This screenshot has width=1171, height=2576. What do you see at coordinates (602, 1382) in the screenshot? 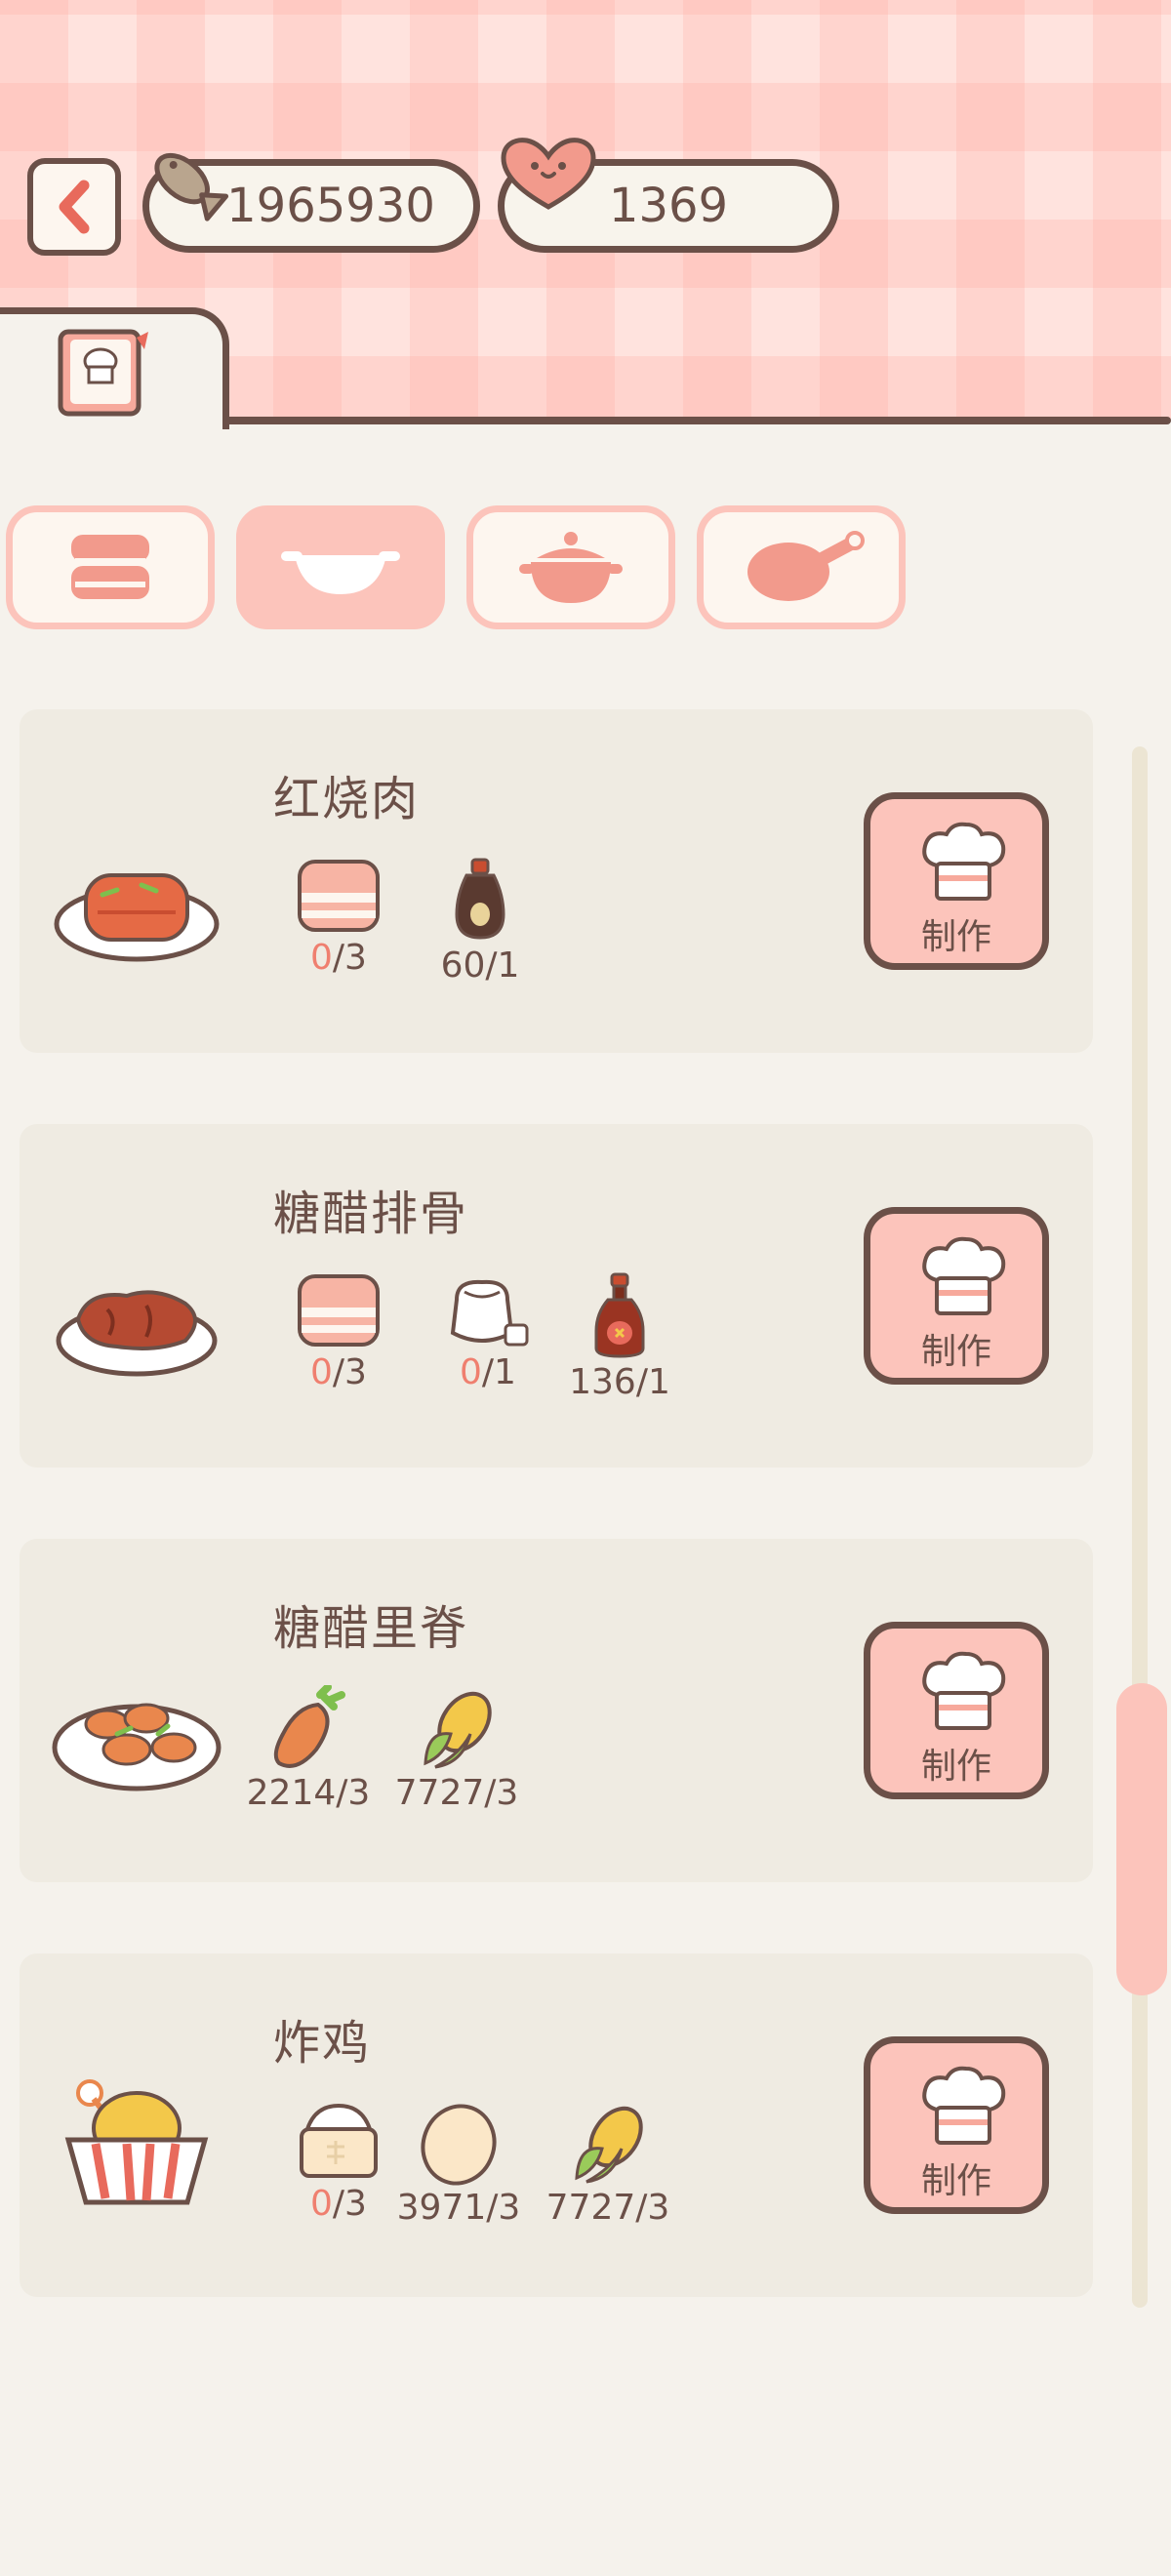
I see `ingredient-have: 136` at bounding box center [602, 1382].